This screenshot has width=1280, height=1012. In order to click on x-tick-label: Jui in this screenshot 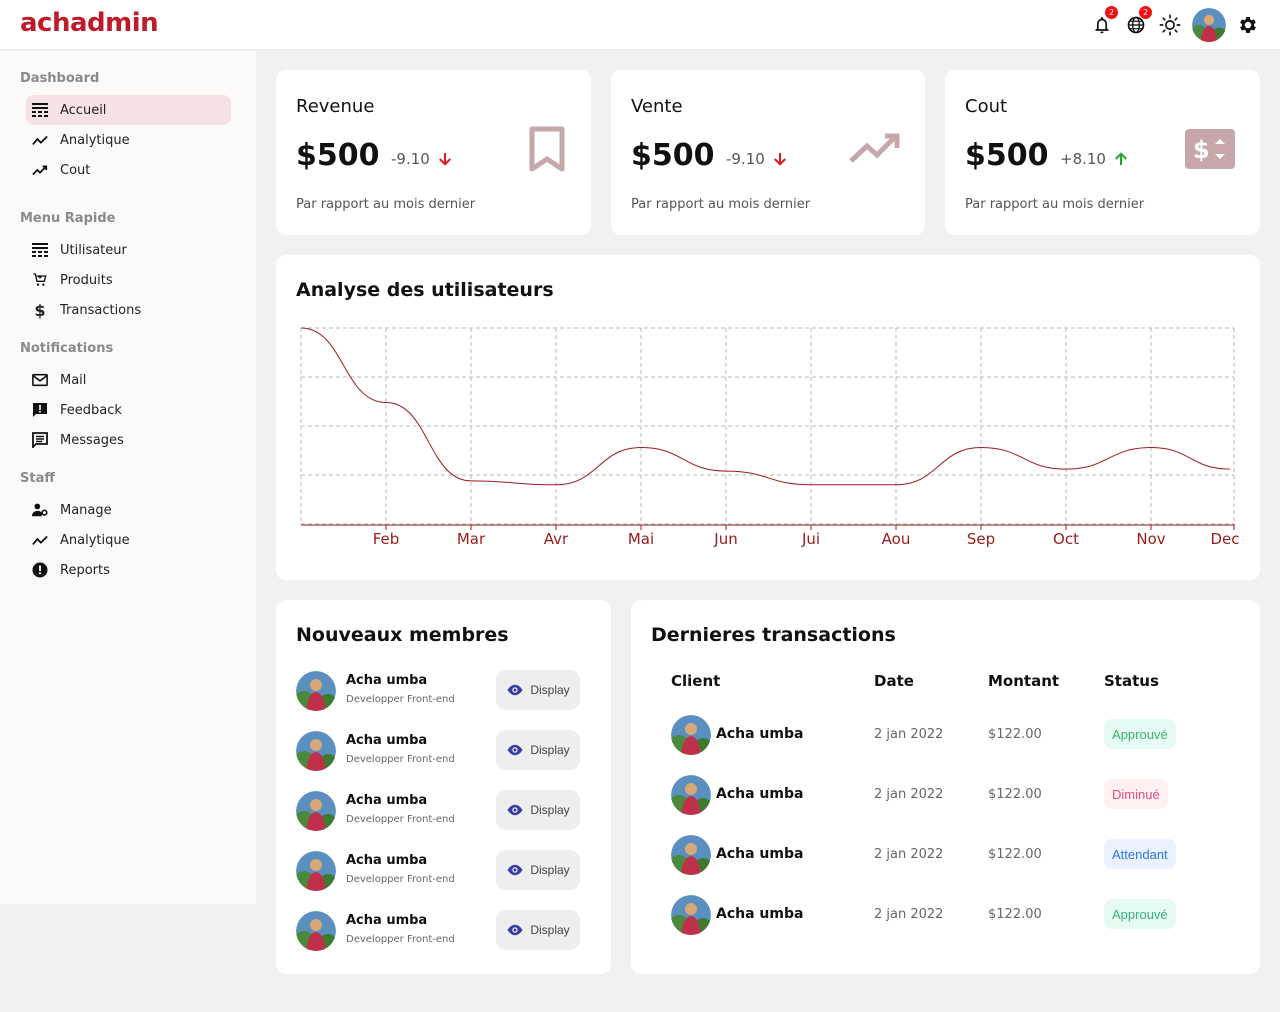, I will do `click(810, 539)`.